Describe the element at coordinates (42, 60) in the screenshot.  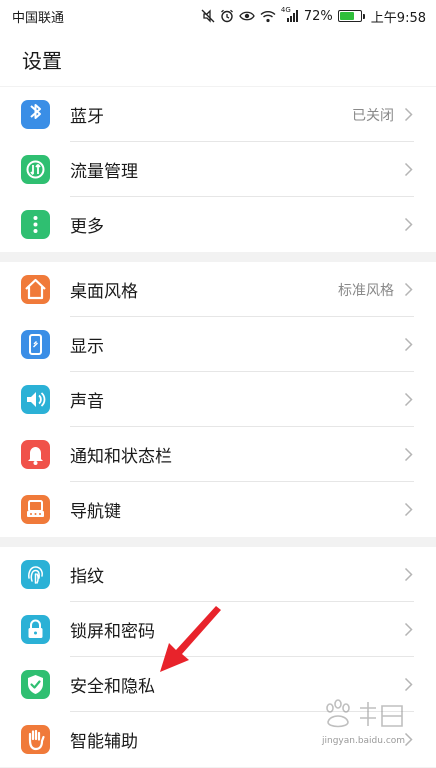
I see `page-title: 设置` at that location.